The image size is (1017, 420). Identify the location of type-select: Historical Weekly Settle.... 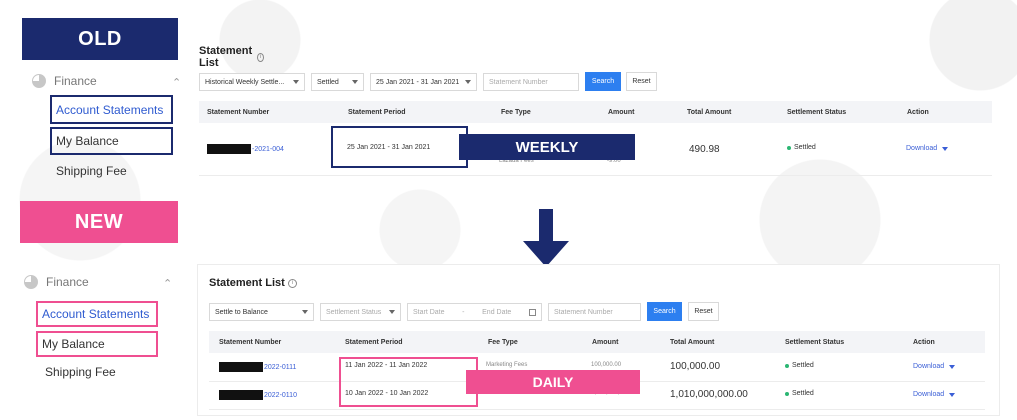
(252, 82).